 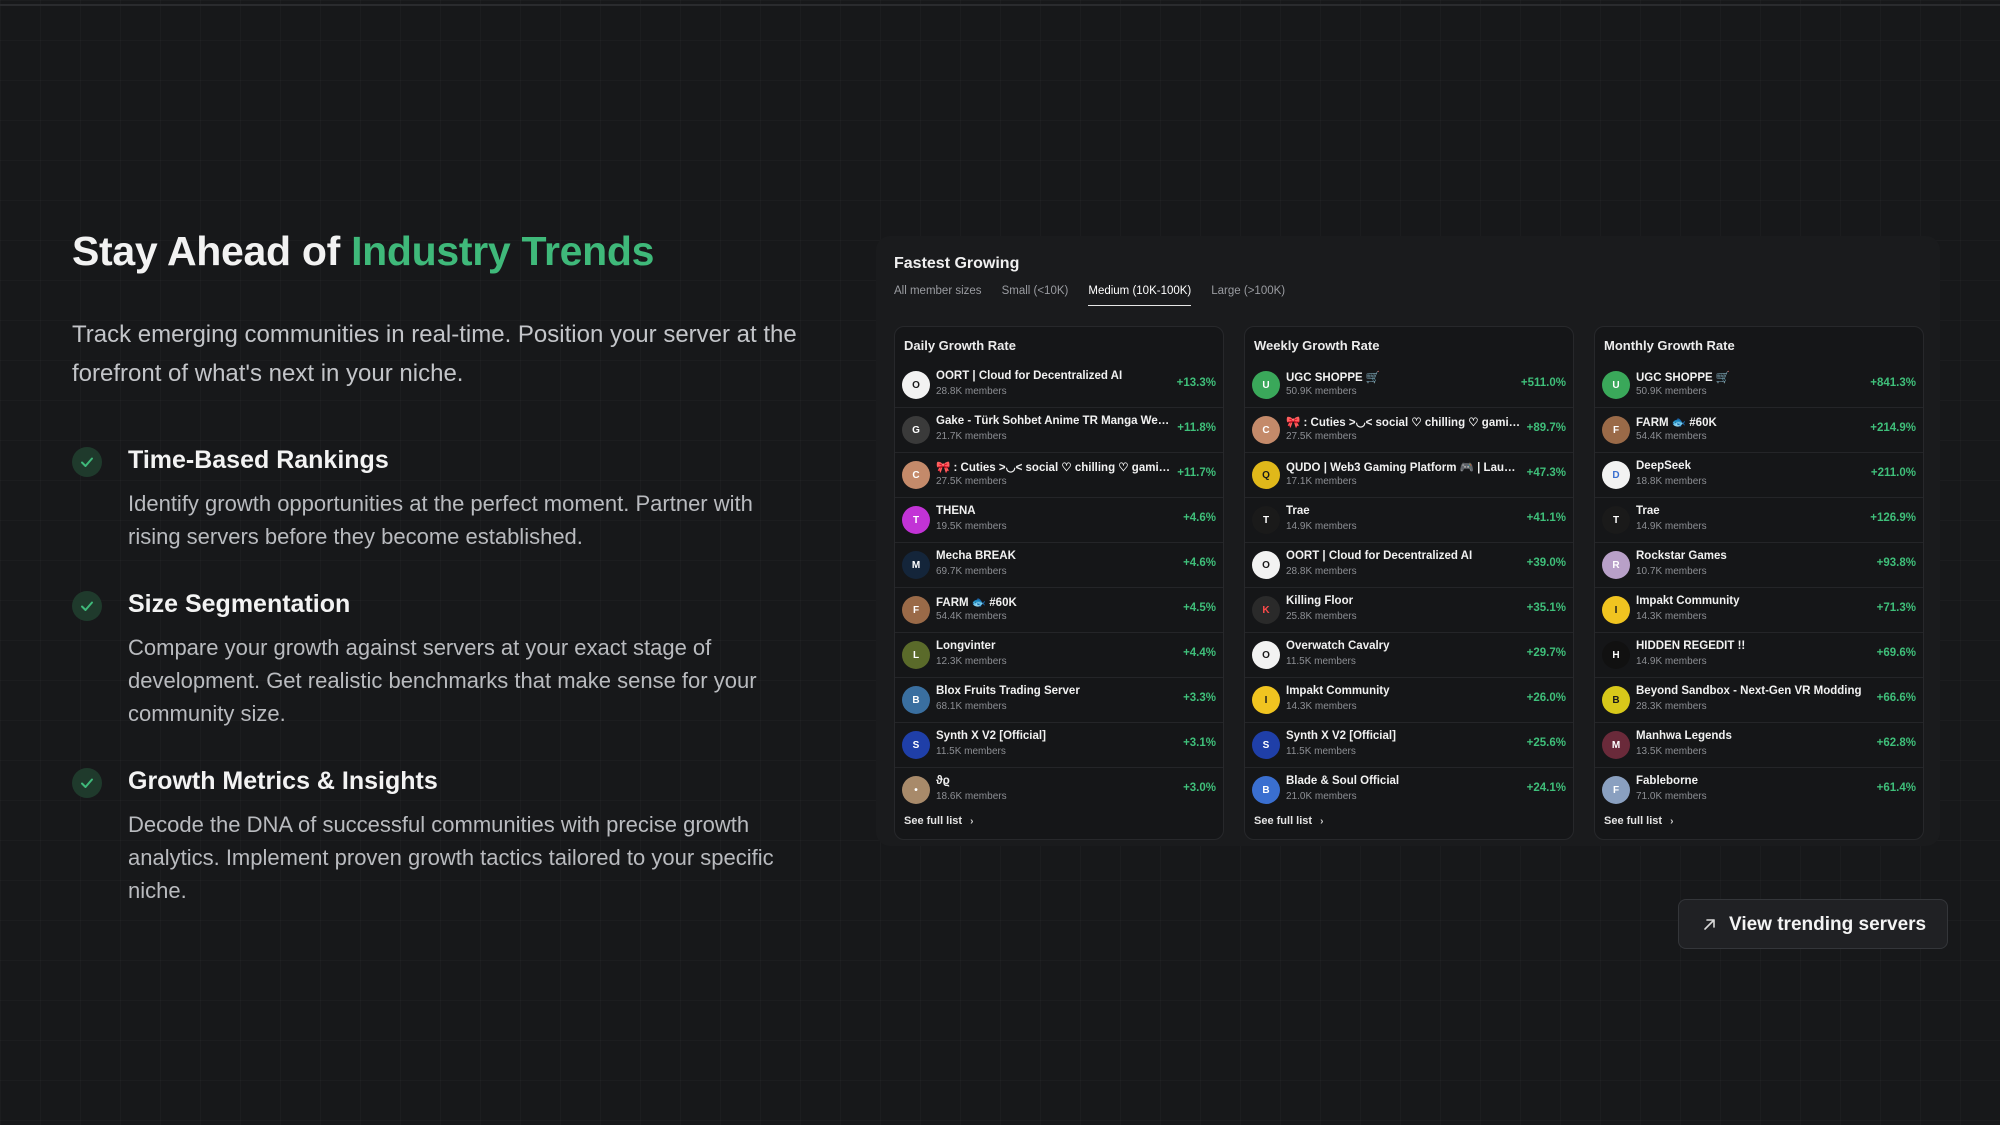 What do you see at coordinates (1546, 428) in the screenshot?
I see `growth-percentage: +89.7%` at bounding box center [1546, 428].